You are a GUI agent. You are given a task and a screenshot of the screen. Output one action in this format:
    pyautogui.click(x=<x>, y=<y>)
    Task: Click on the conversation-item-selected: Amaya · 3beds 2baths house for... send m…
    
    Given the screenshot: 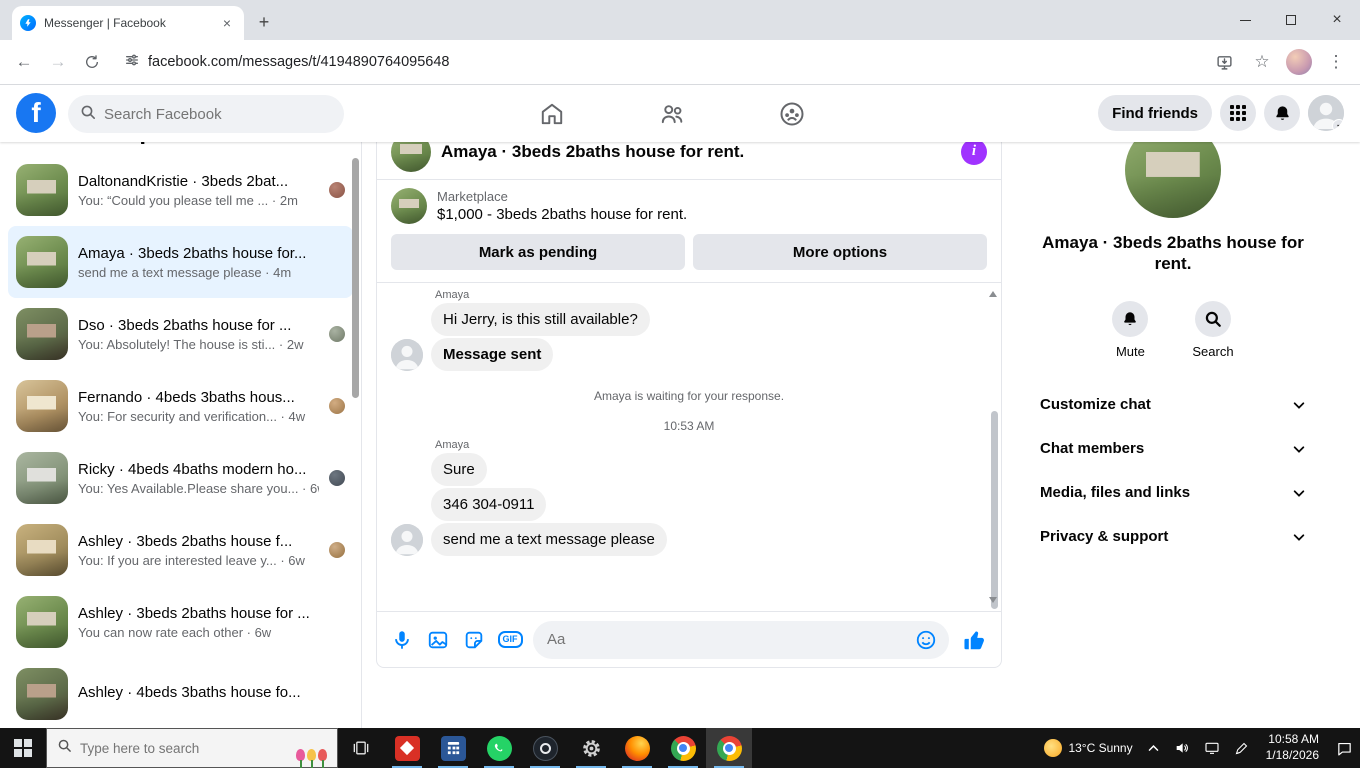 What is the action you would take?
    pyautogui.click(x=180, y=262)
    